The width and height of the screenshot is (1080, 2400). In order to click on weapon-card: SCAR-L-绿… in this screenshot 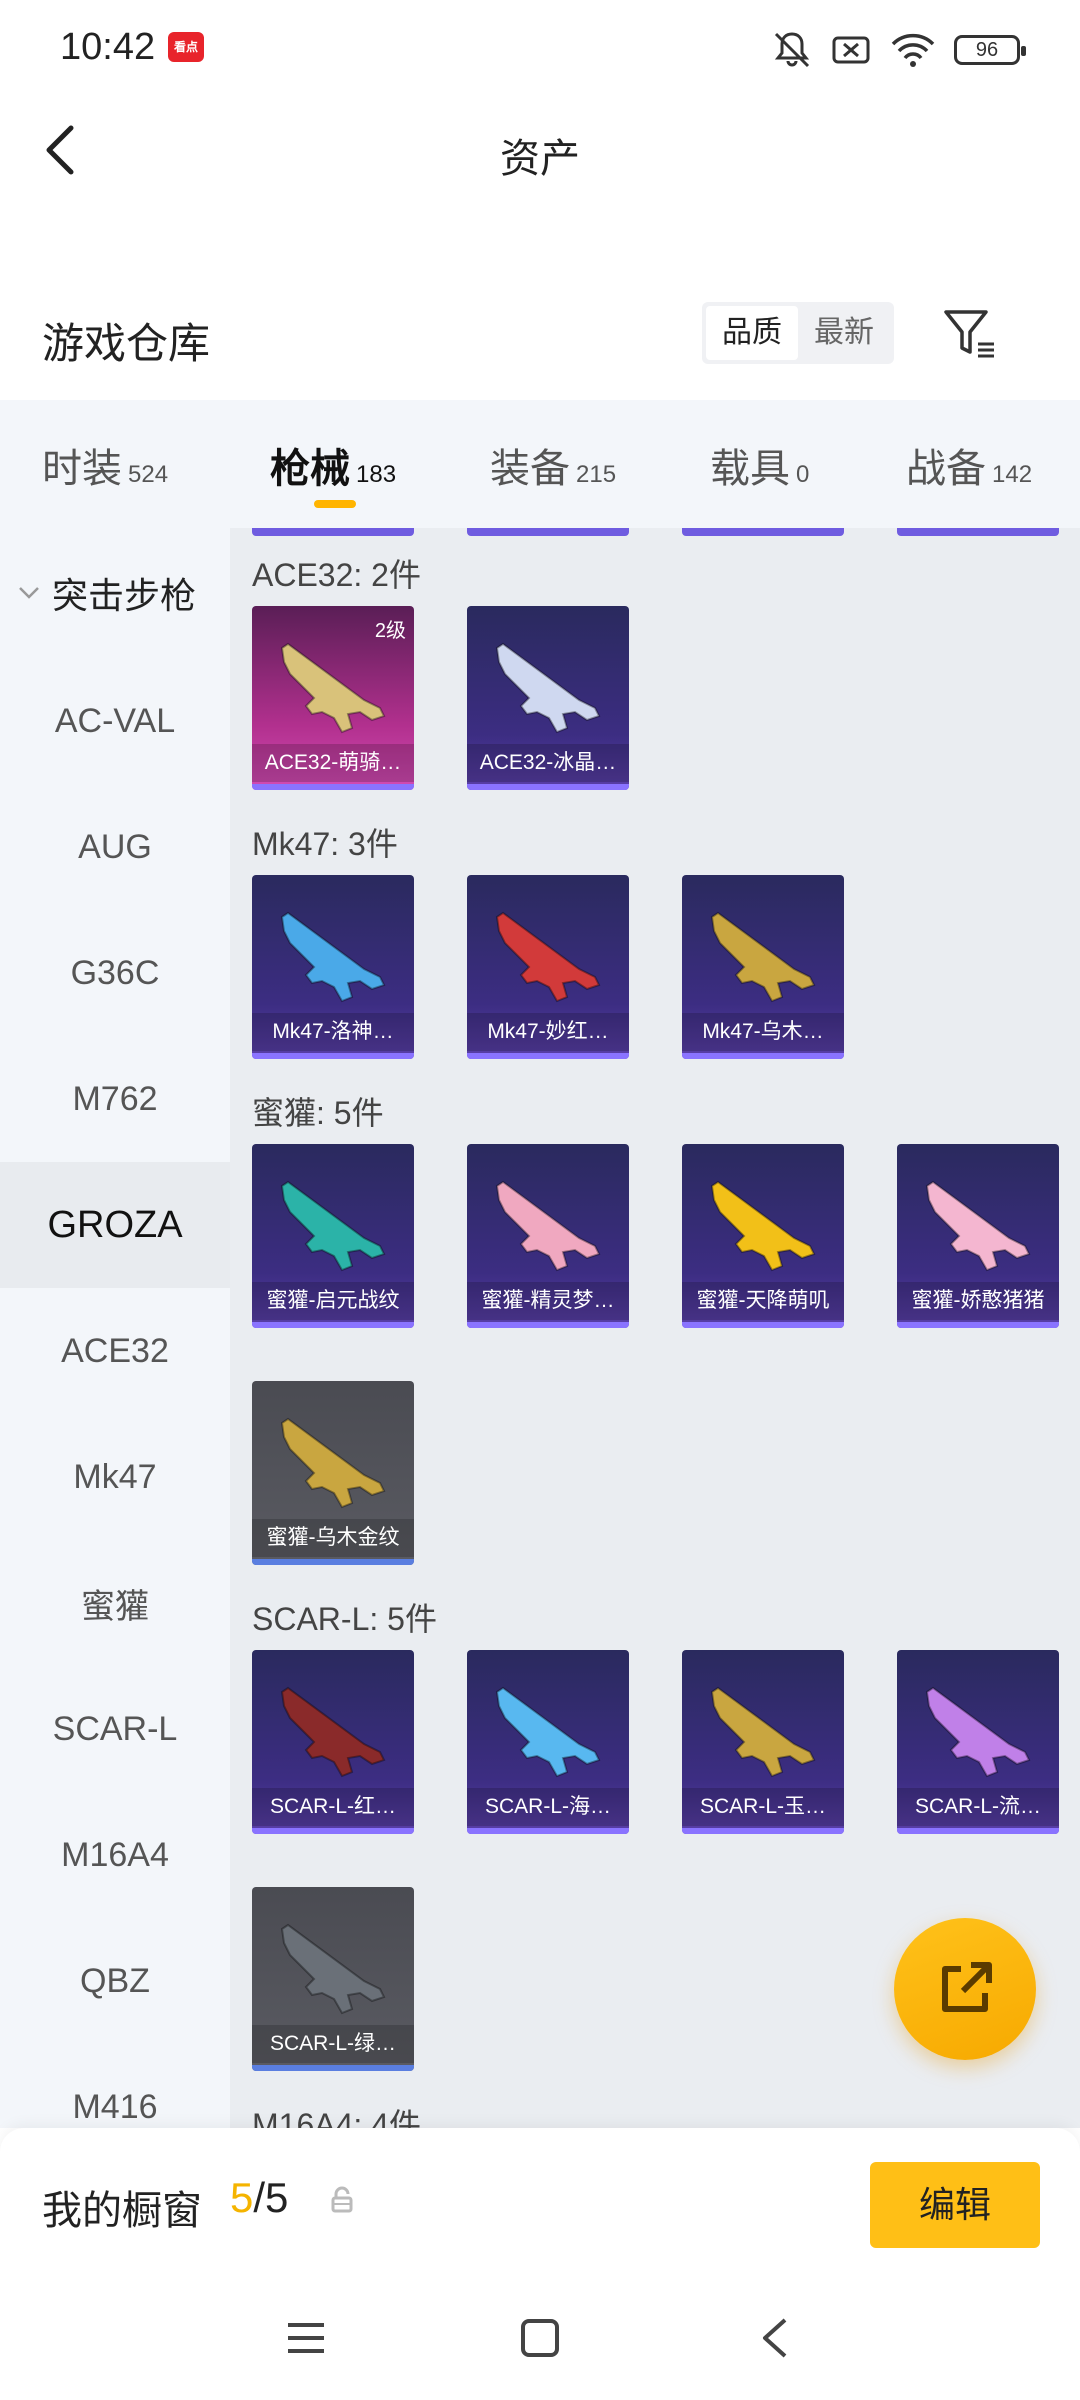, I will do `click(333, 1979)`.